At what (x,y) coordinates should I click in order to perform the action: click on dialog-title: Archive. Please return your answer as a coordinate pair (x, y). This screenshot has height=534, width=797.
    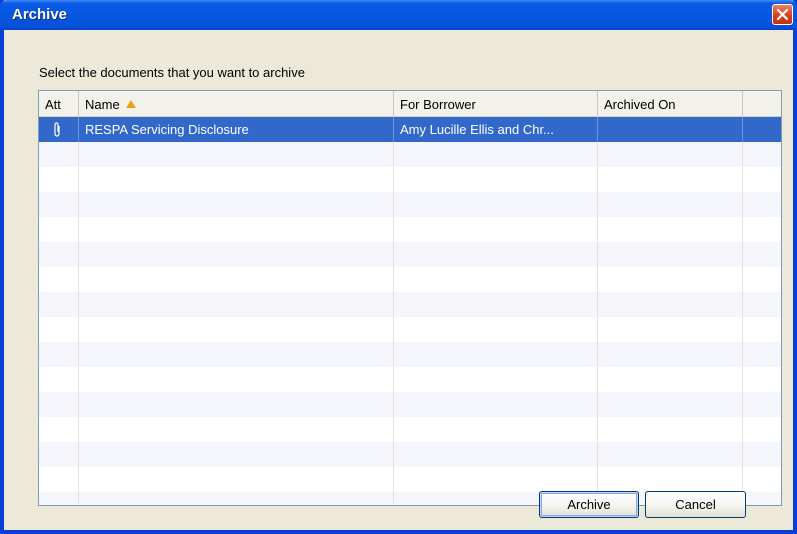
    Looking at the image, I should click on (40, 14).